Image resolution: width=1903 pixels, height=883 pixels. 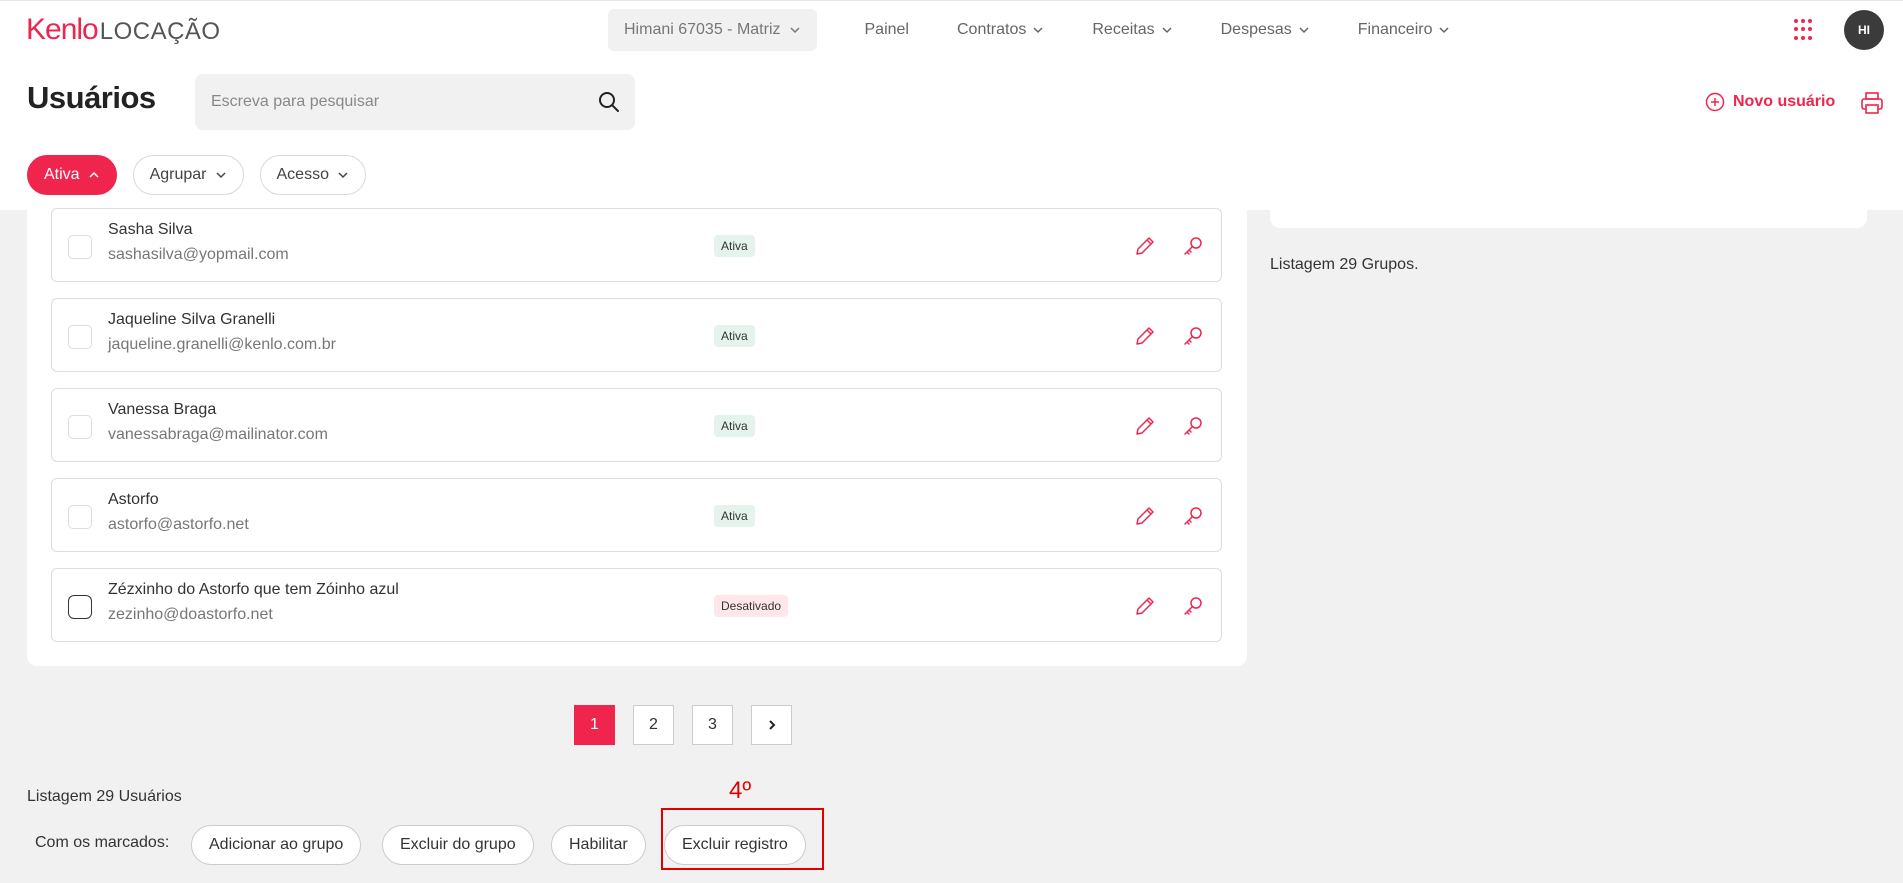 What do you see at coordinates (94, 174) in the screenshot?
I see `chevron-up-icon` at bounding box center [94, 174].